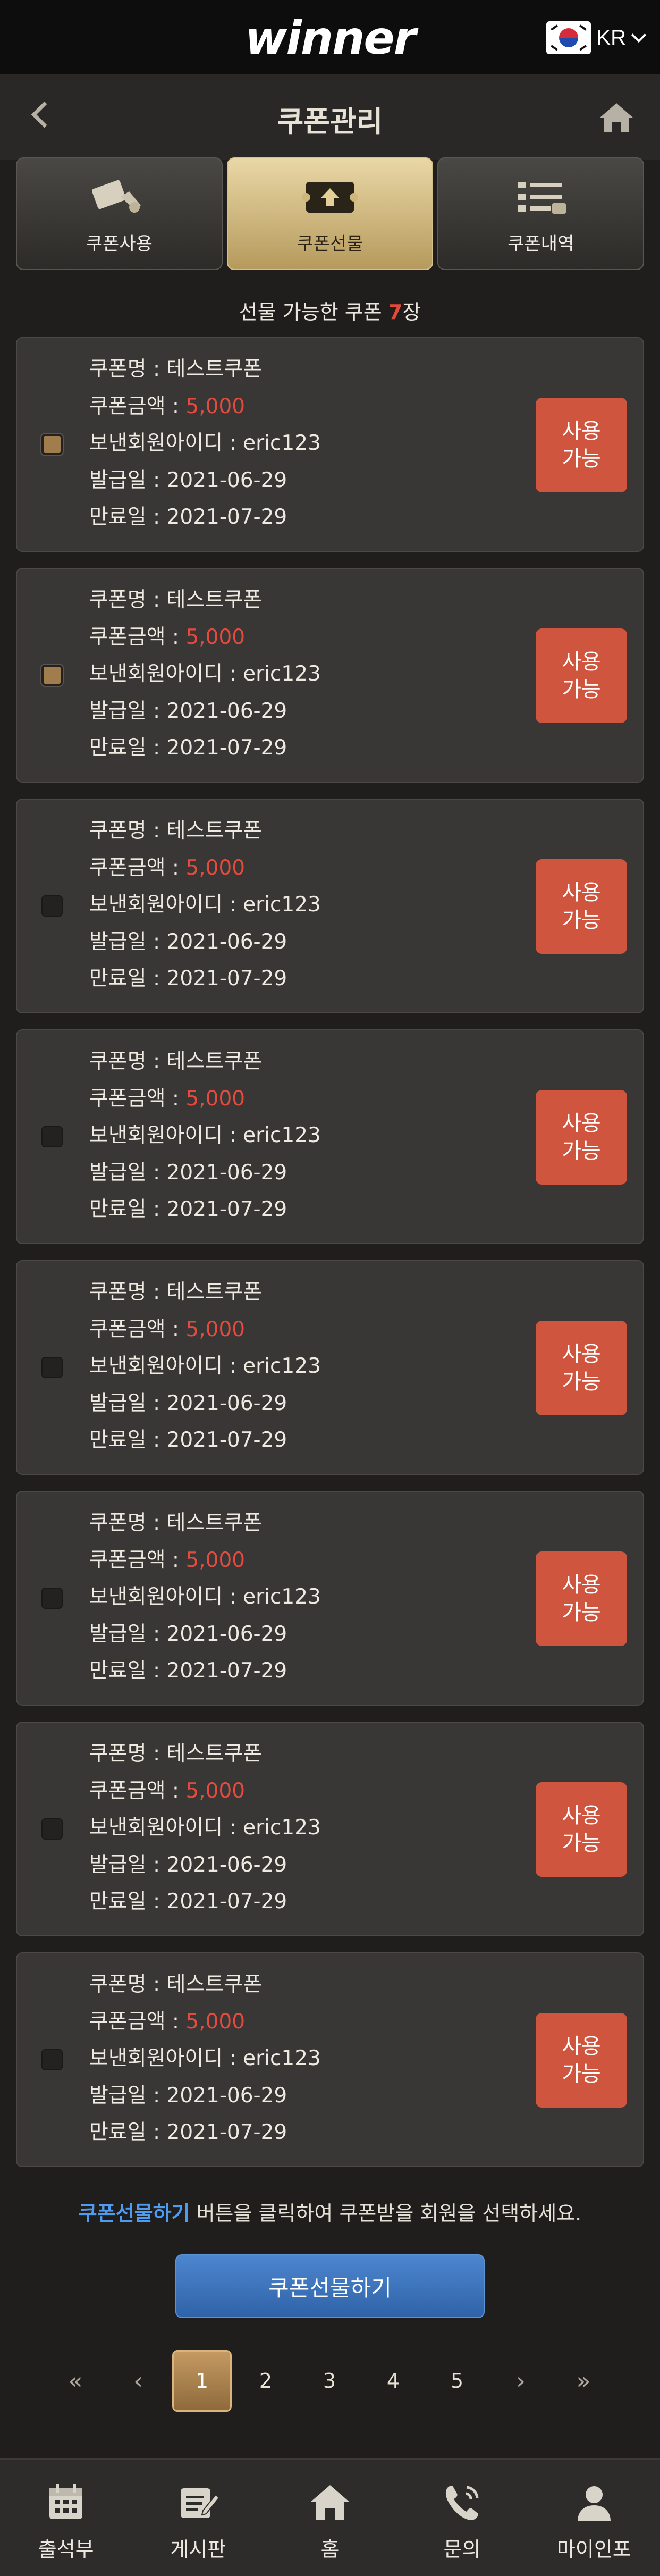  Describe the element at coordinates (314, 312) in the screenshot. I see `count-prefix: 선물 가능한 쿠폰` at that location.